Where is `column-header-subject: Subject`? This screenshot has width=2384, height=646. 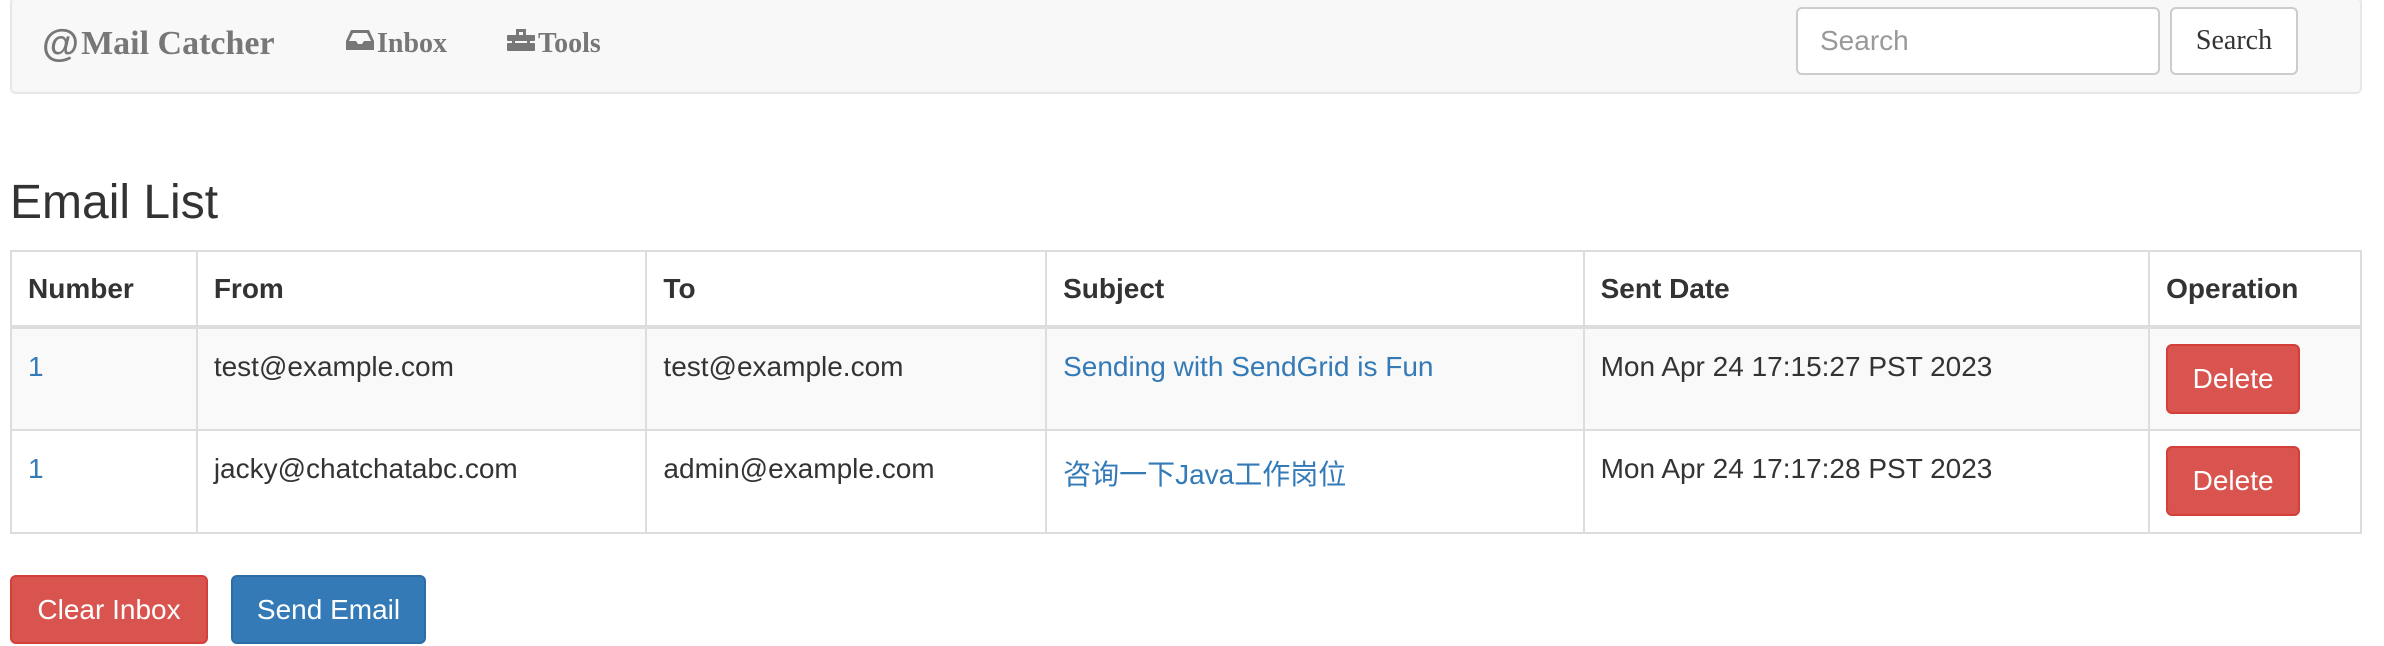 column-header-subject: Subject is located at coordinates (1315, 289).